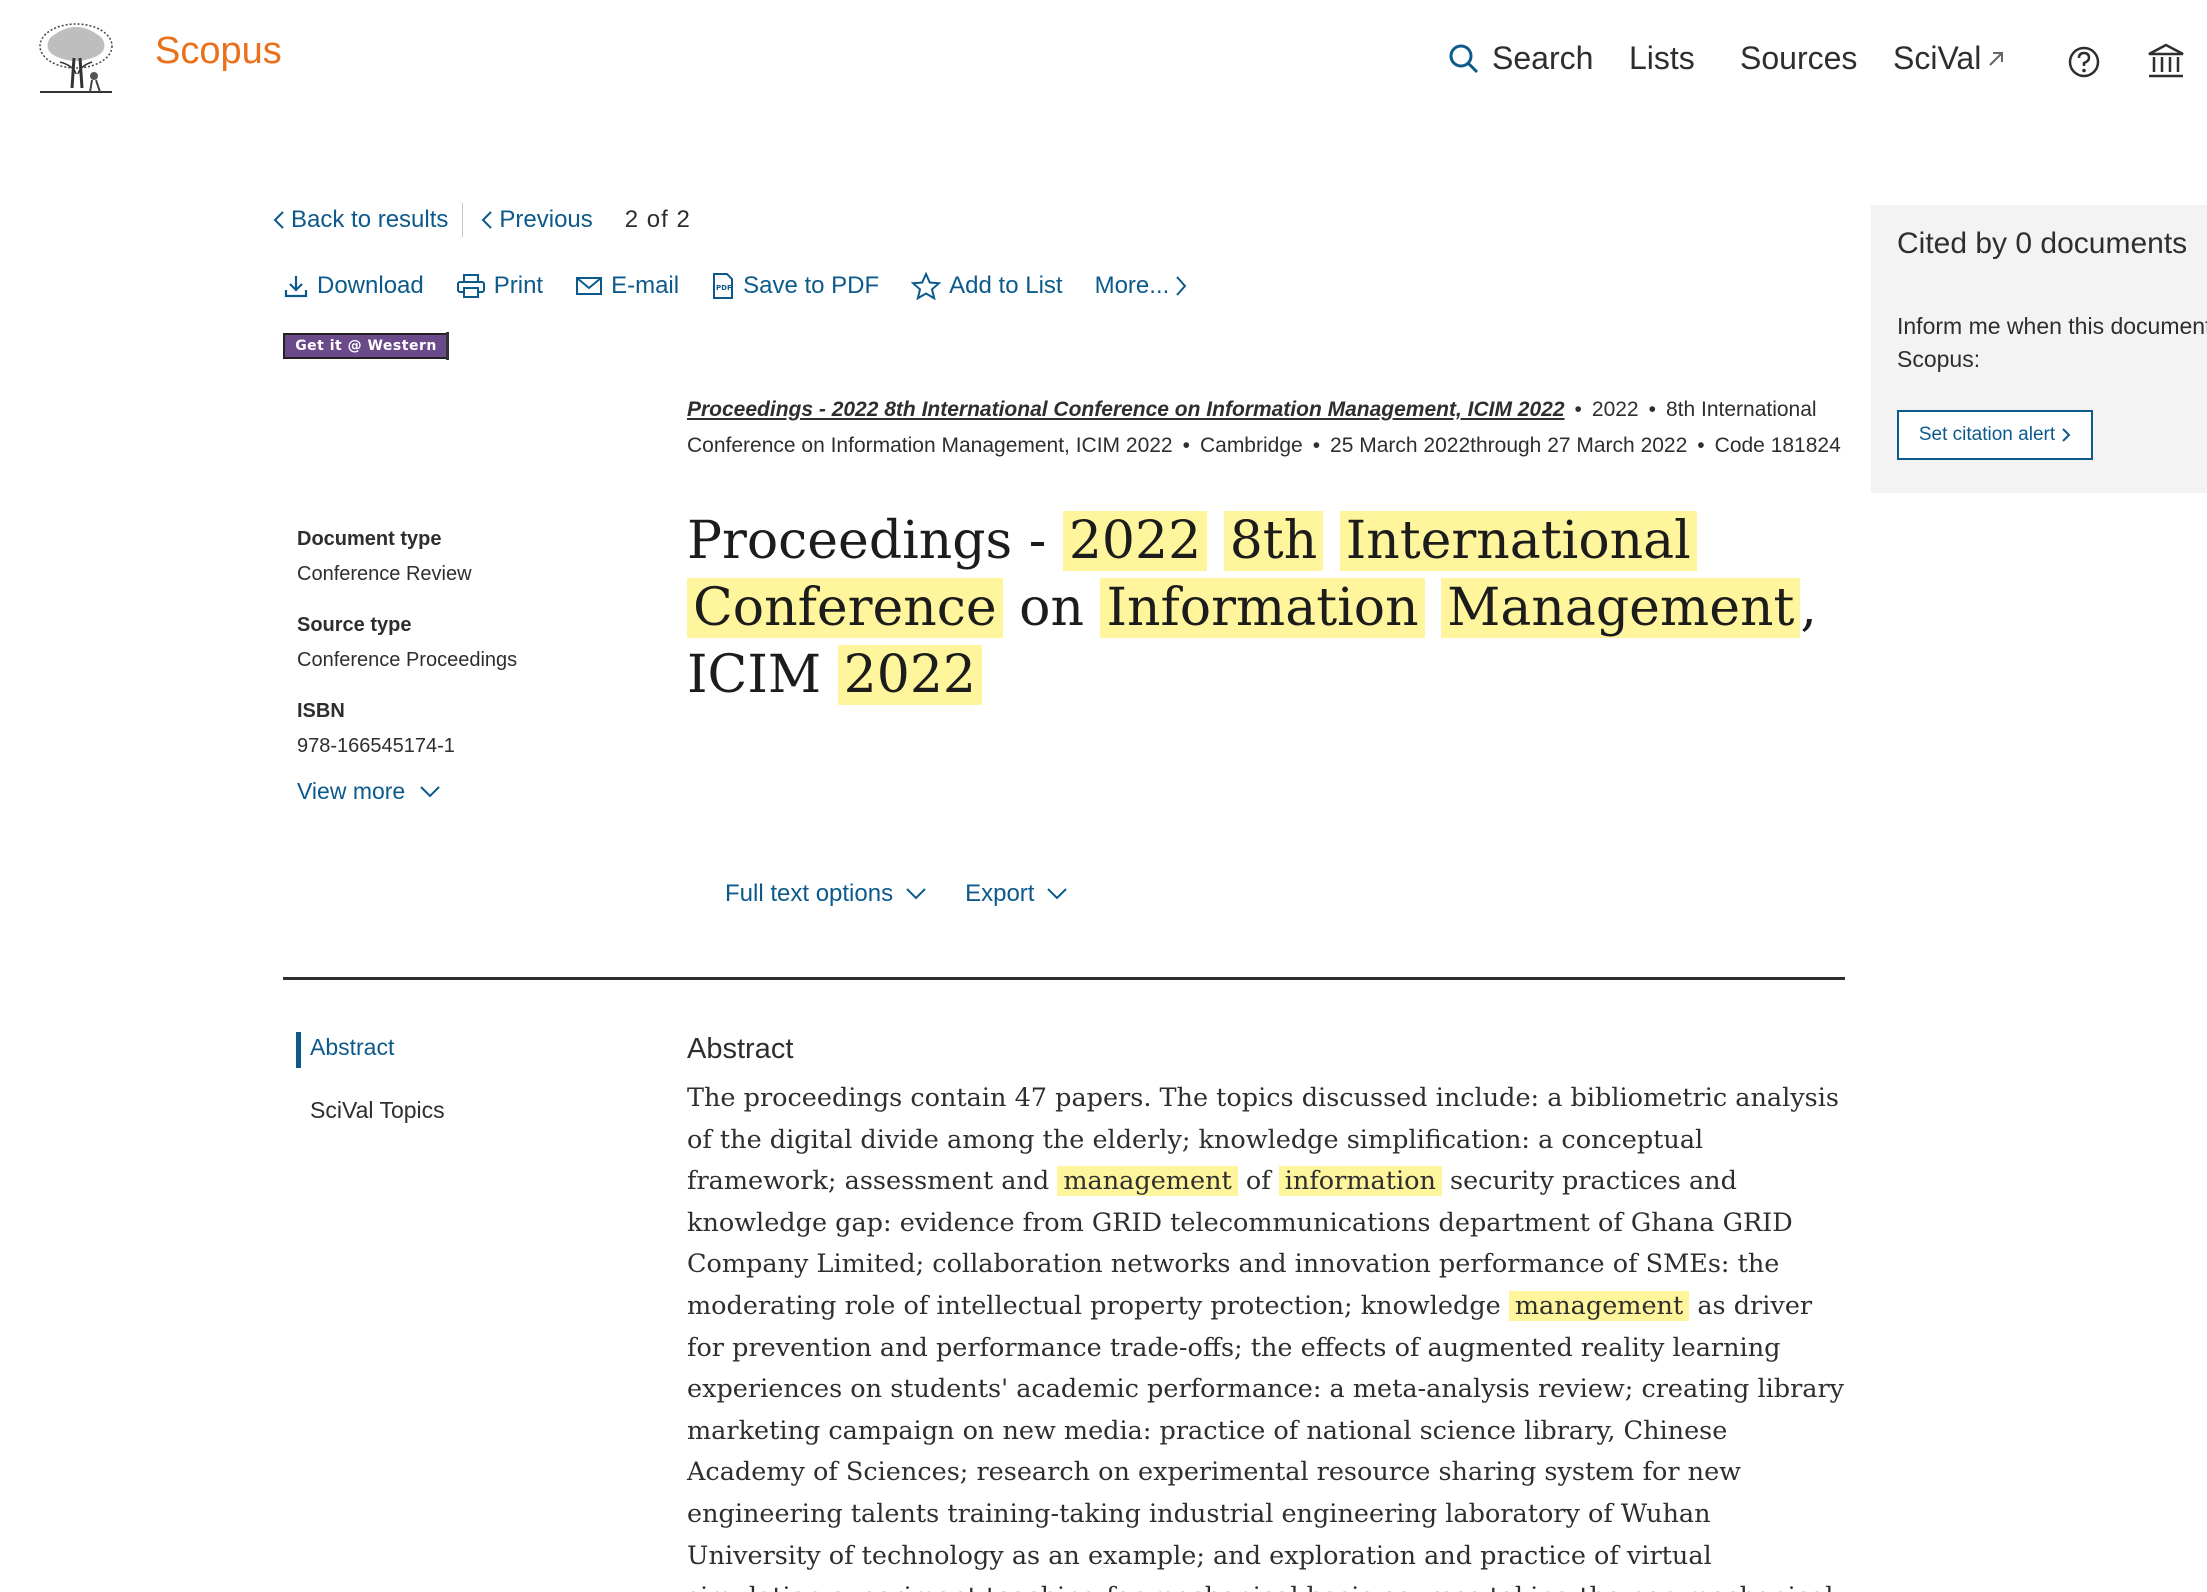 This screenshot has height=1592, width=2207. Describe the element at coordinates (809, 893) in the screenshot. I see `full-text-options-label: Full text options` at that location.